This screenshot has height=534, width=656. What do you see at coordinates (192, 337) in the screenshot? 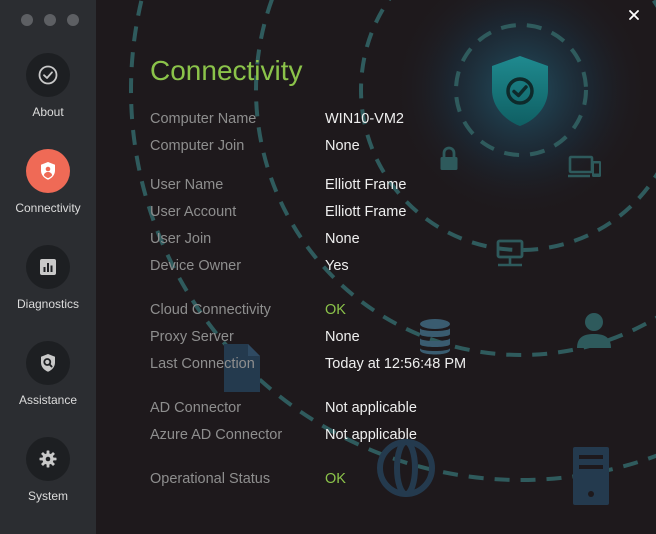
I see `field-label: Proxy Server` at bounding box center [192, 337].